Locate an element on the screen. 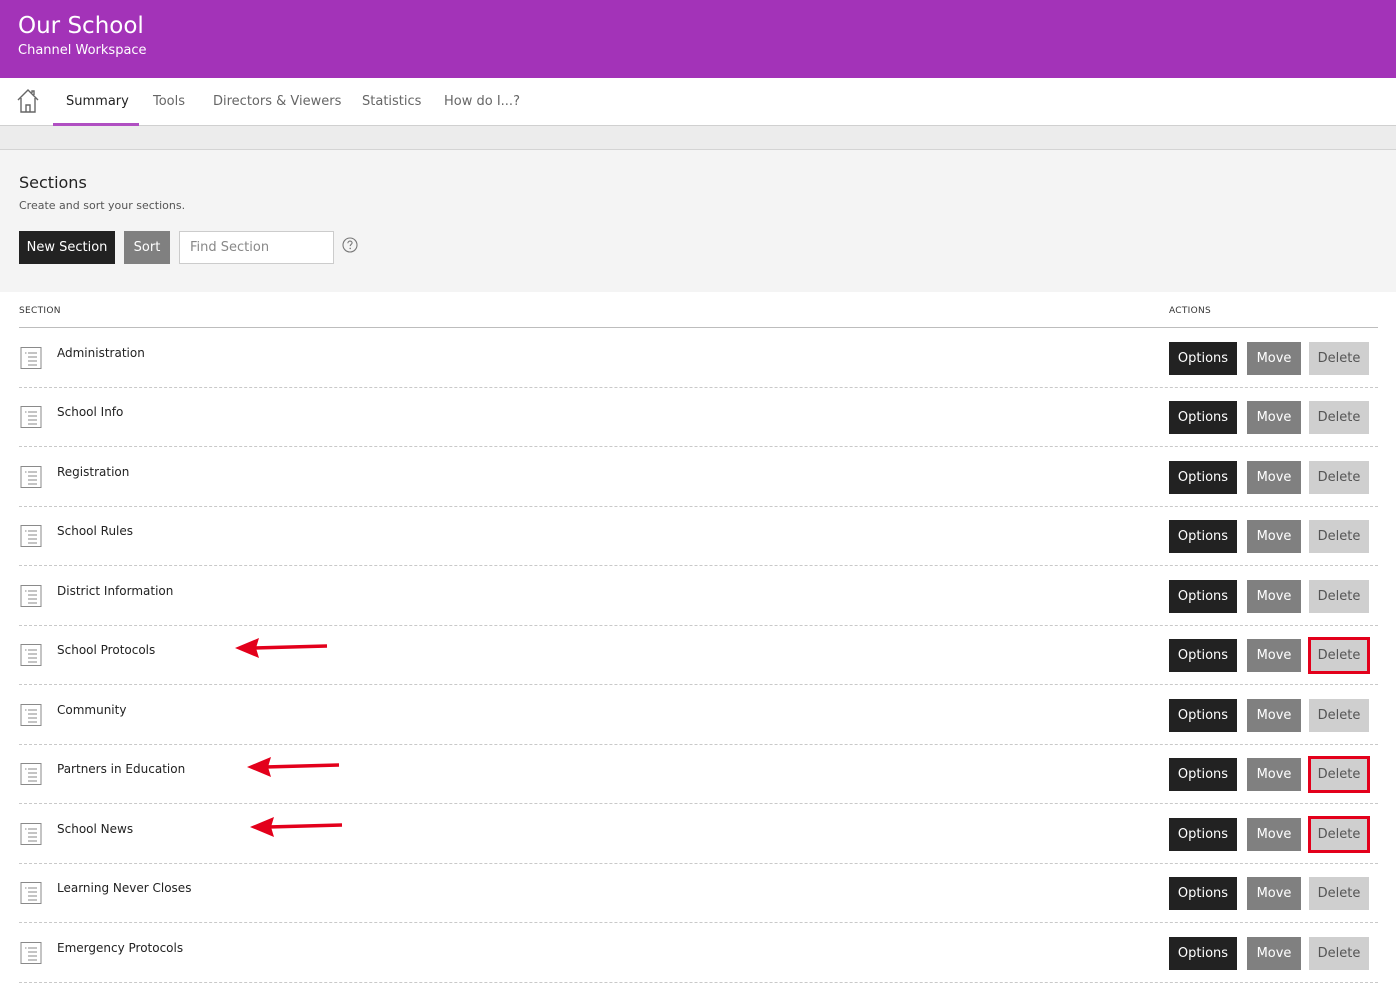 This screenshot has width=1396, height=997. table-row: Learning Never Closes Options Move Delete is located at coordinates (698, 893).